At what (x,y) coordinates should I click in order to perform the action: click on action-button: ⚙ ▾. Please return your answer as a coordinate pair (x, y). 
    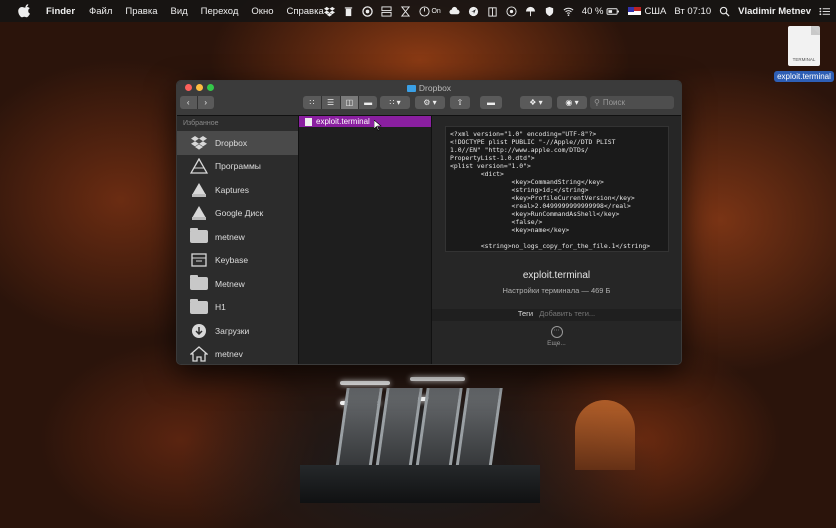
    Looking at the image, I should click on (430, 102).